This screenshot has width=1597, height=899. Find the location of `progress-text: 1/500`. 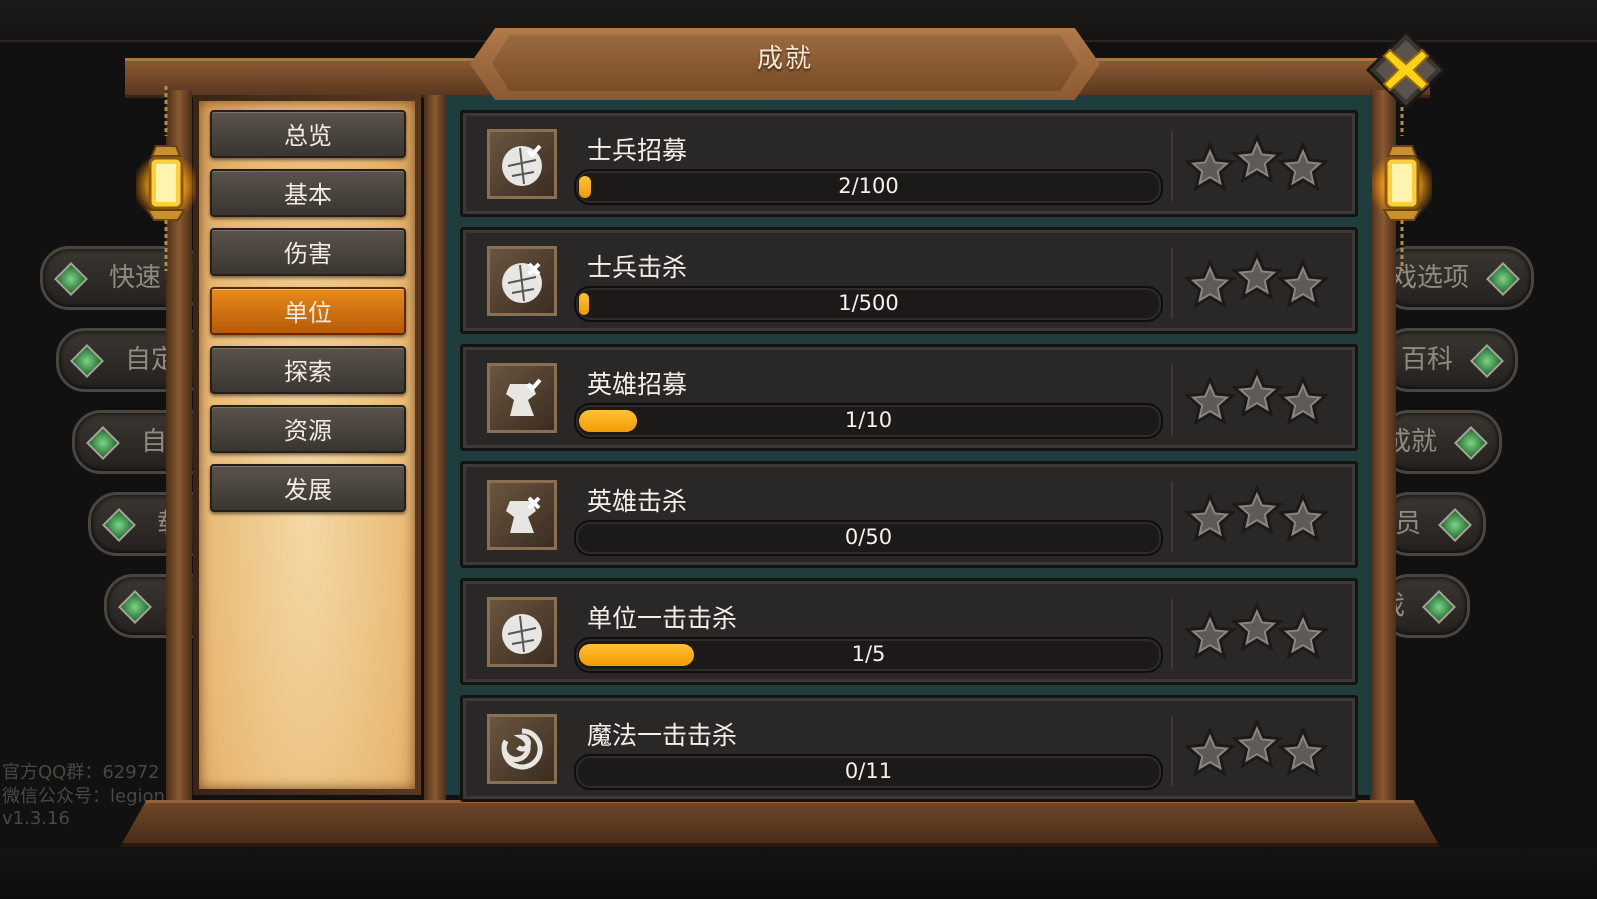

progress-text: 1/500 is located at coordinates (868, 303).